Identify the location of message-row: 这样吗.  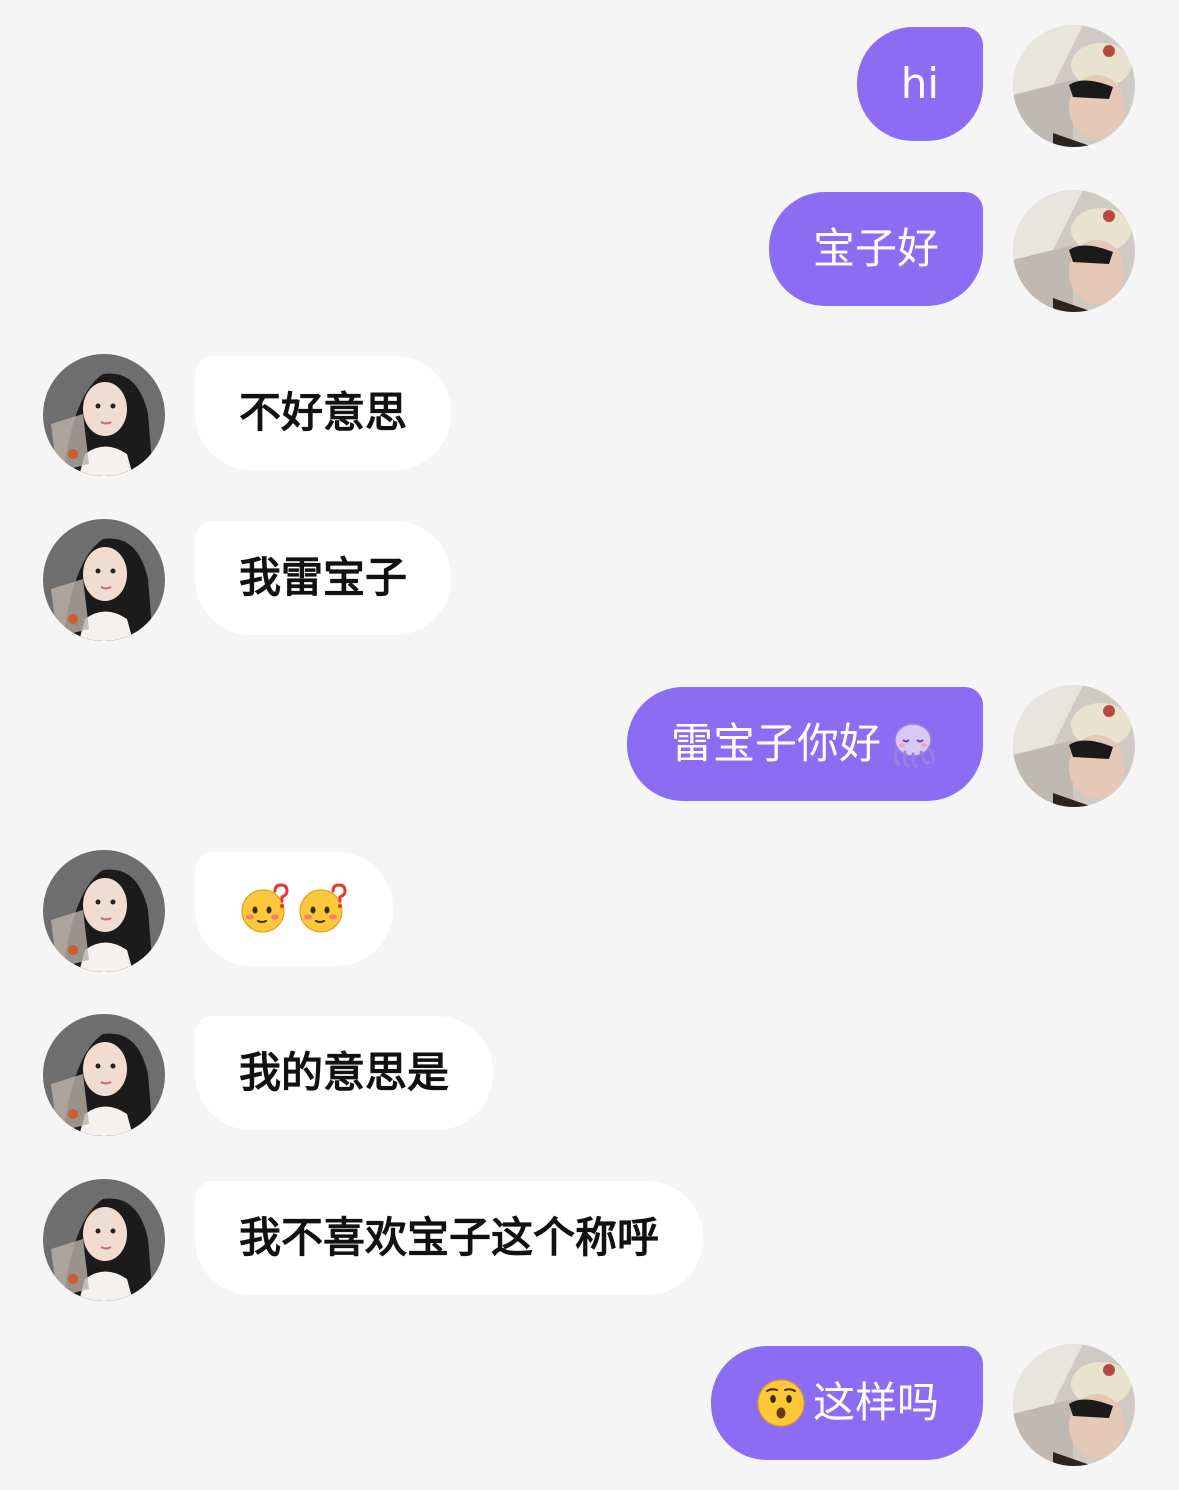
(589, 1406).